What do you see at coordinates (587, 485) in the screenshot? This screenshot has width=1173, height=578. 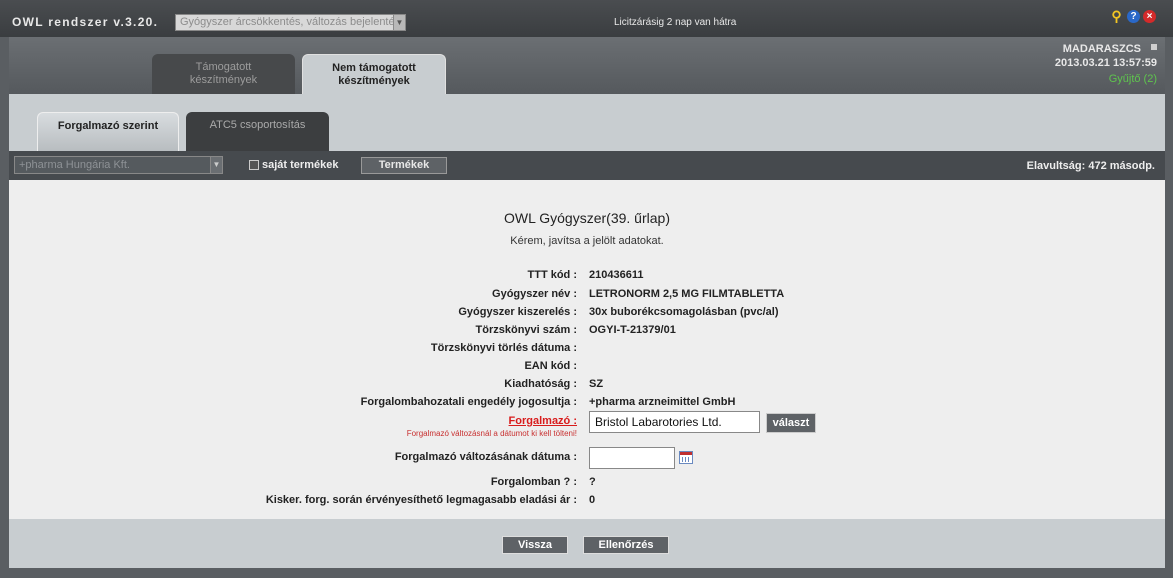 I see `field-row-in-circulation: Forgalomban ? : ?` at bounding box center [587, 485].